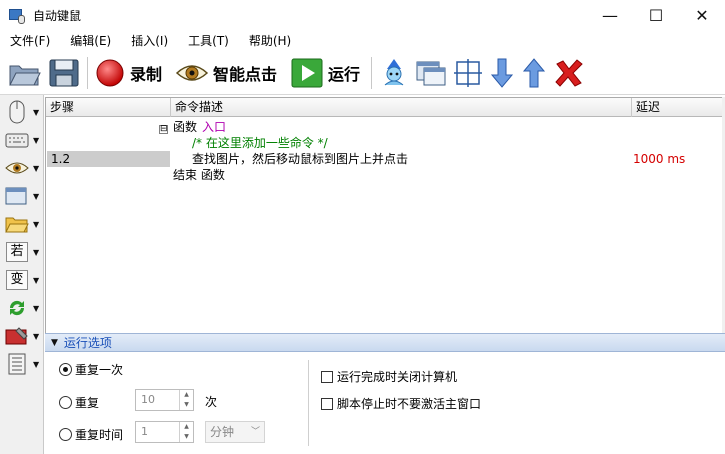 This screenshot has width=725, height=454. Describe the element at coordinates (24, 280) in the screenshot. I see `variable-tool: 变 ▼` at that location.